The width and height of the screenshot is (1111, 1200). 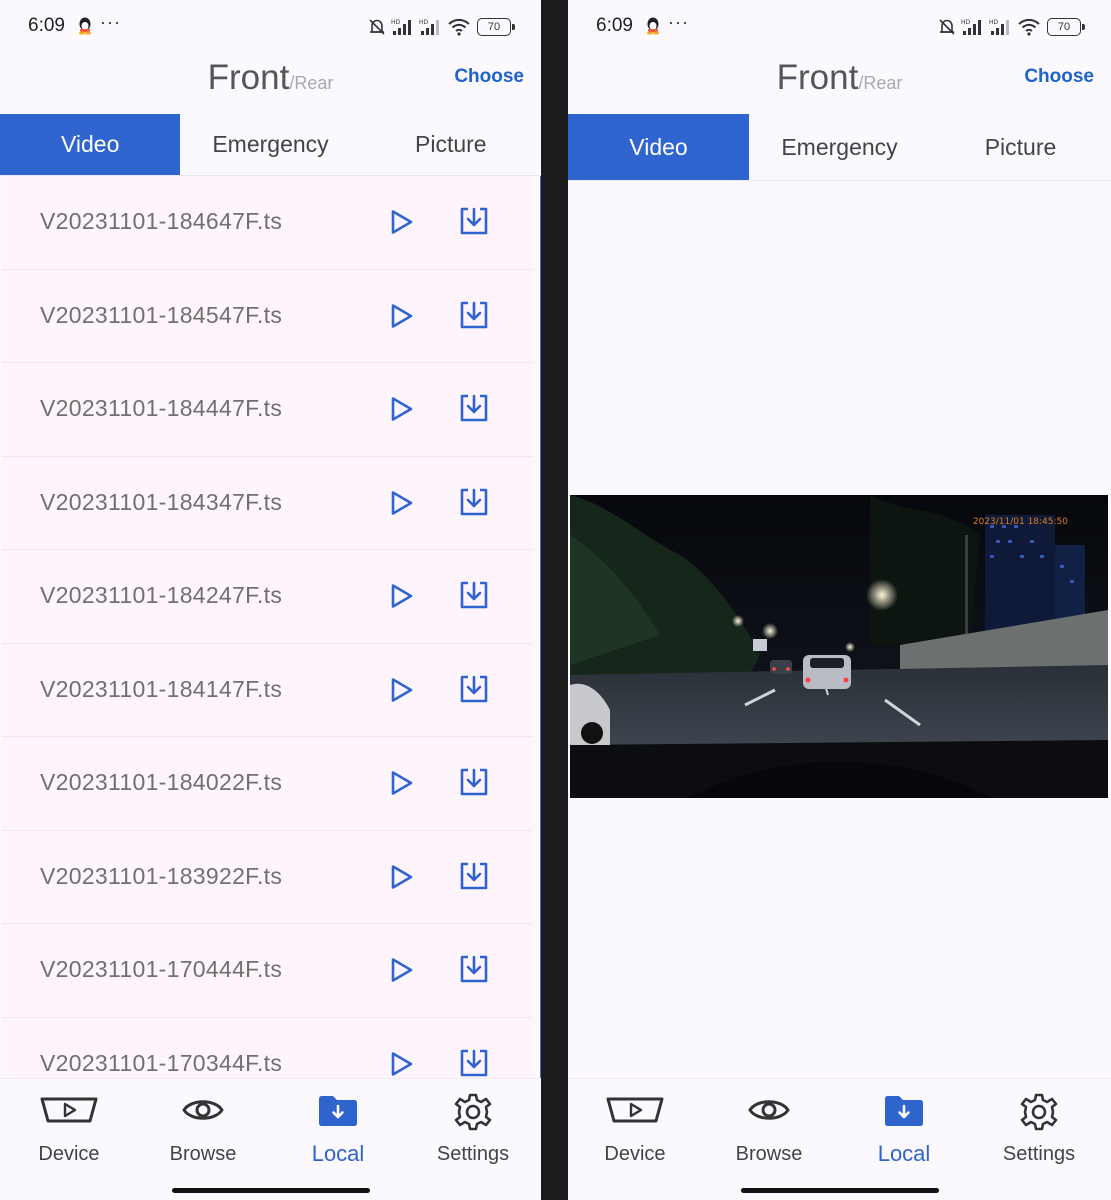 What do you see at coordinates (161, 782) in the screenshot?
I see `file-name: V20231101-184022F.ts` at bounding box center [161, 782].